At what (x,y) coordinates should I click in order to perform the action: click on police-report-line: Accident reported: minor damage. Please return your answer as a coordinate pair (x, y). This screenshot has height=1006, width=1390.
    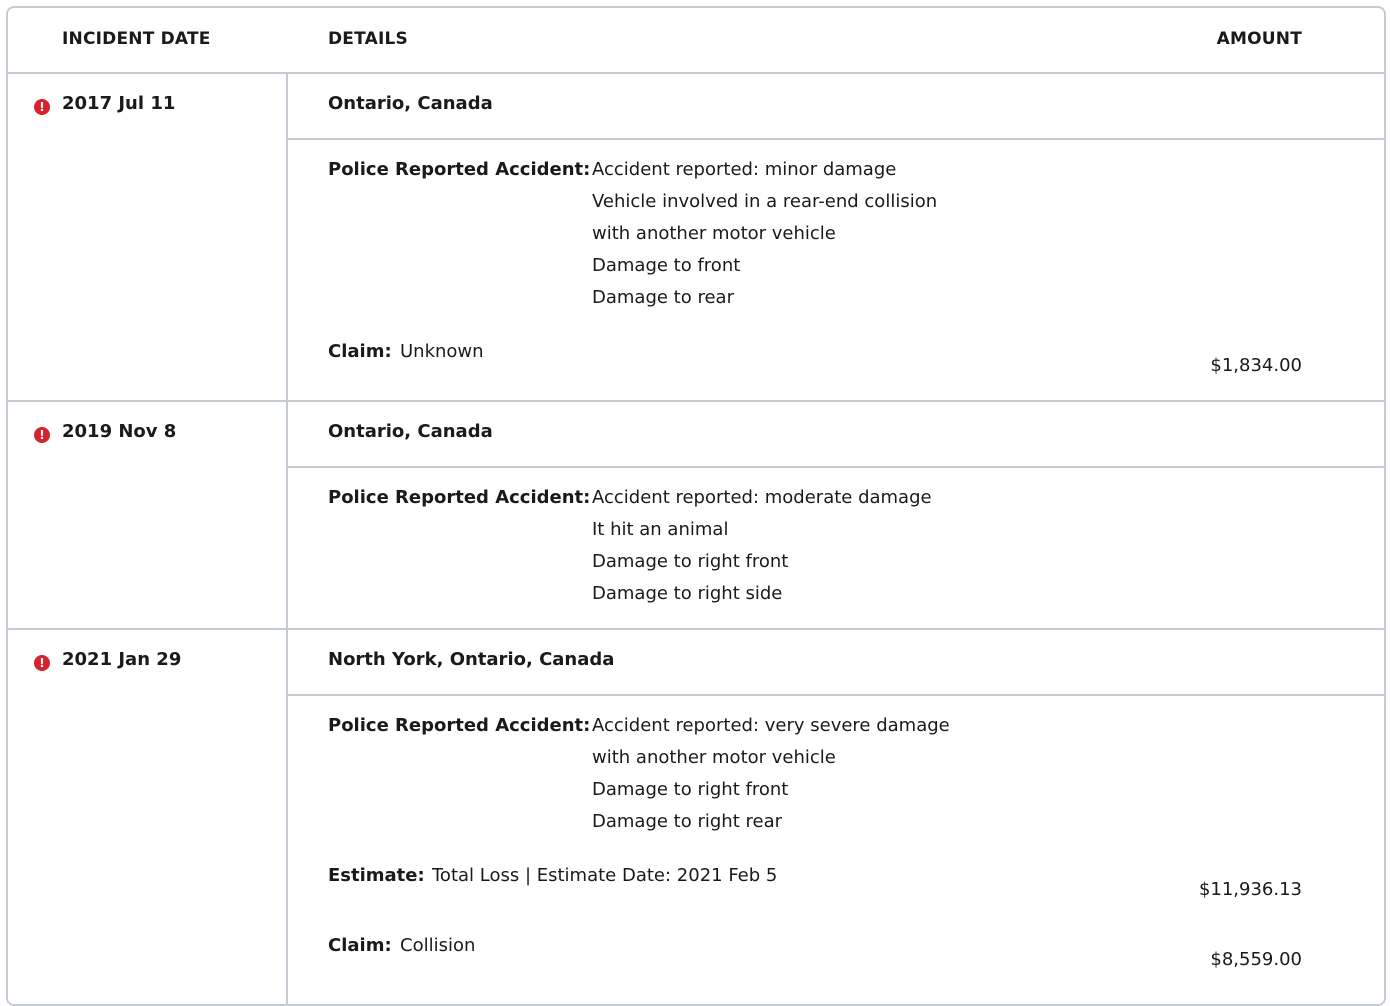
    Looking at the image, I should click on (744, 169).